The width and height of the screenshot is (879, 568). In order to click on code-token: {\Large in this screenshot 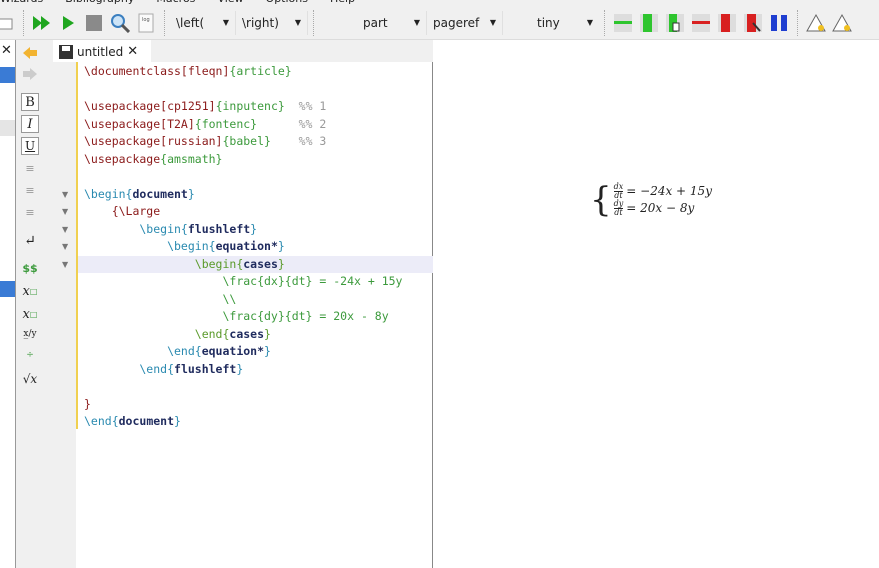, I will do `click(122, 211)`.